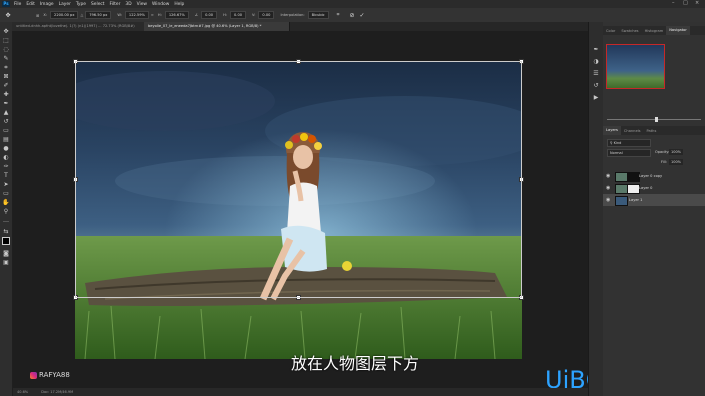 This screenshot has width=705, height=396. What do you see at coordinates (115, 4) in the screenshot?
I see `menu-filter: Filter` at bounding box center [115, 4].